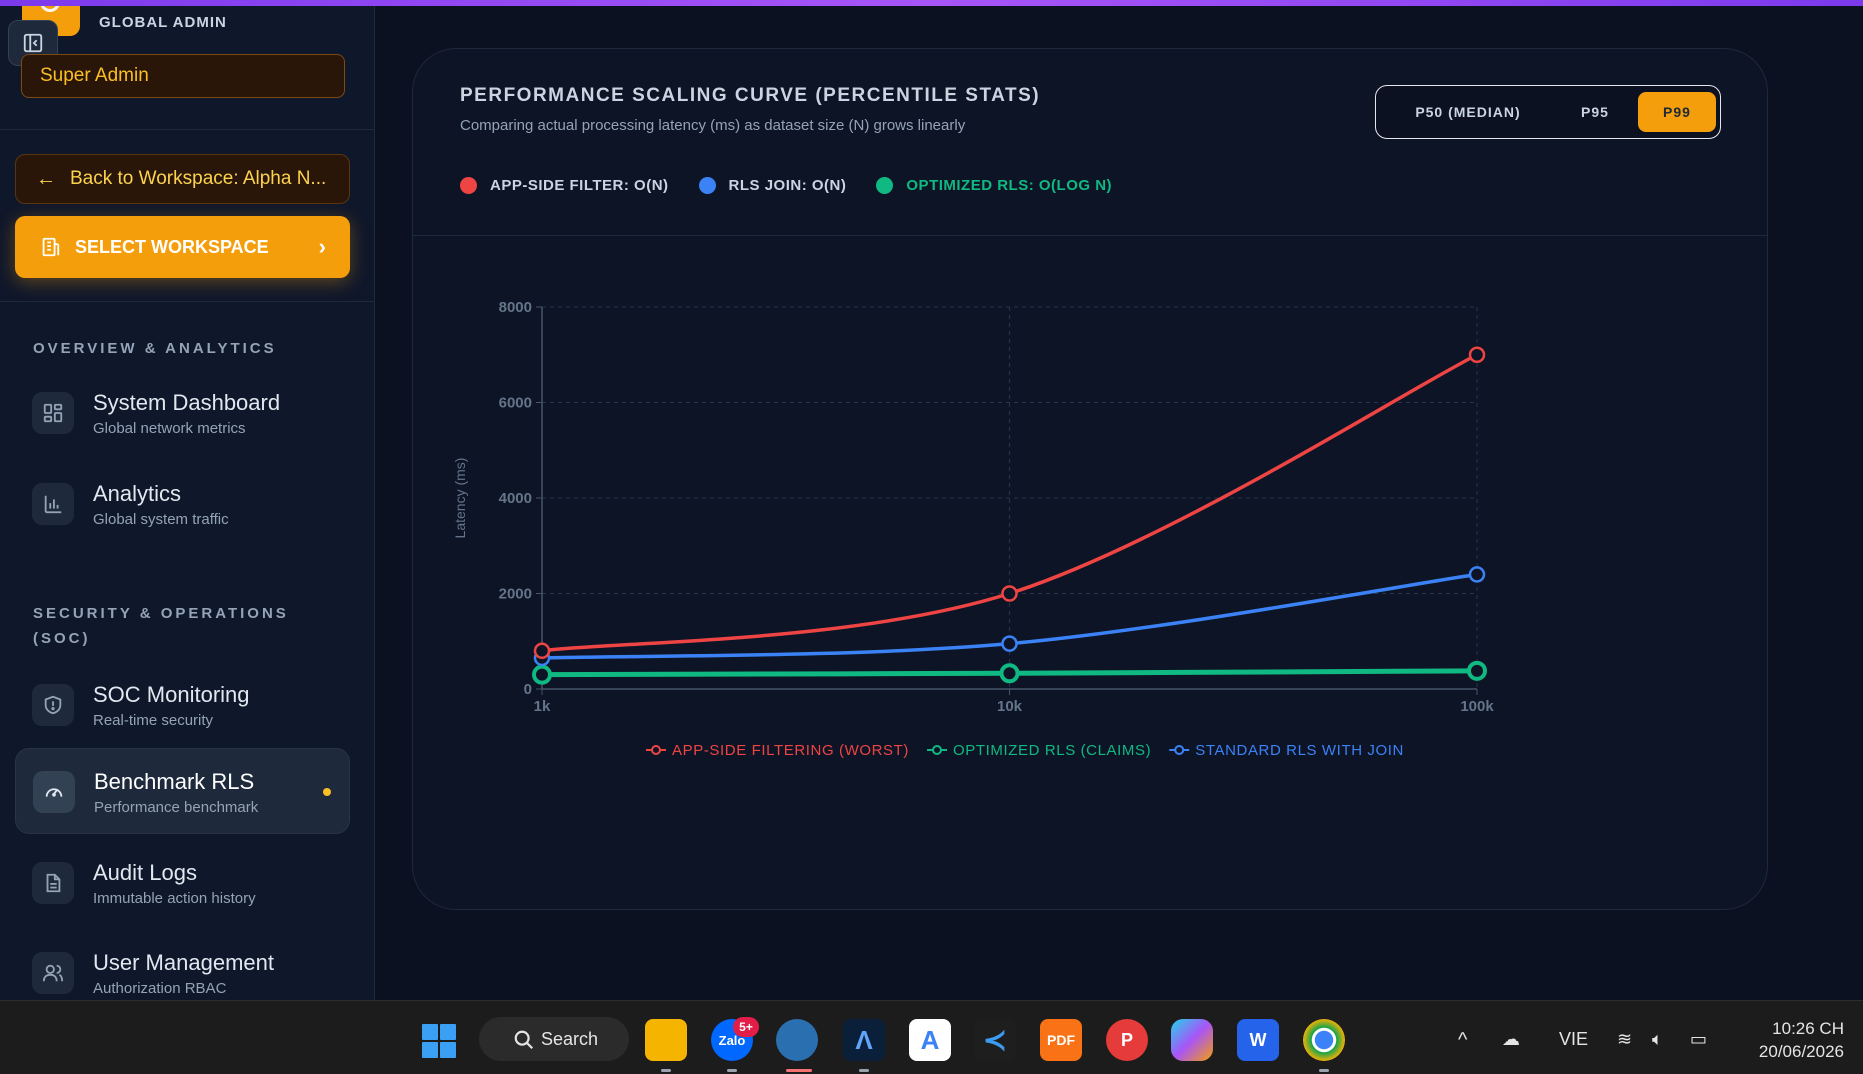 The image size is (1863, 1074). I want to click on select-workspace-label: SELECT WORKSPACE, so click(172, 246).